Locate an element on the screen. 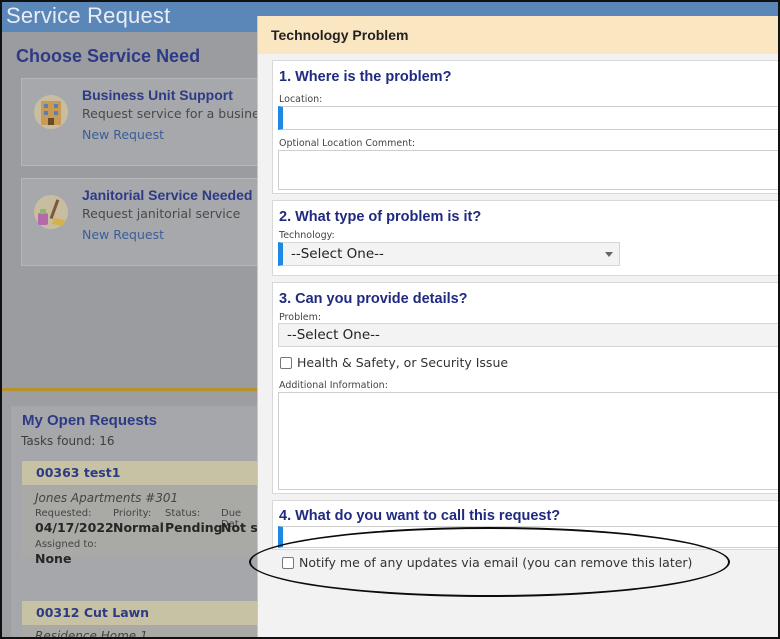 Image resolution: width=780 pixels, height=639 pixels. problem-select-value: --Select One-- is located at coordinates (333, 335).